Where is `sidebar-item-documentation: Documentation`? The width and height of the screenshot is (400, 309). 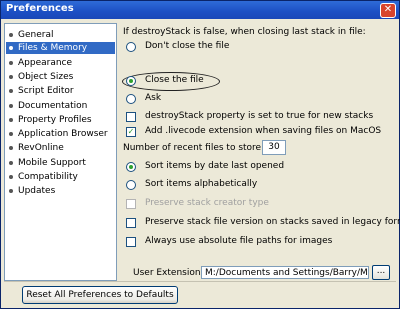
sidebar-item-documentation: Documentation is located at coordinates (60, 106).